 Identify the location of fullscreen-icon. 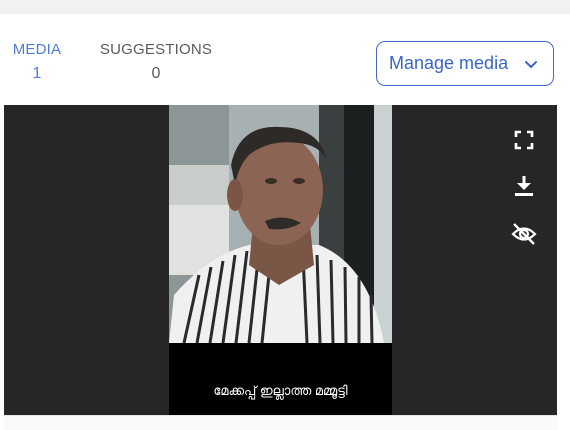
(524, 140).